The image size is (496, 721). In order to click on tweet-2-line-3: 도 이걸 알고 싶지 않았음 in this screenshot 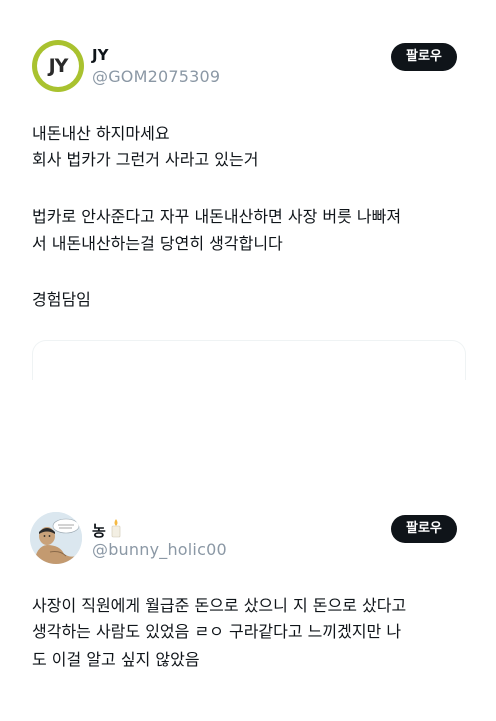, I will do `click(116, 659)`.